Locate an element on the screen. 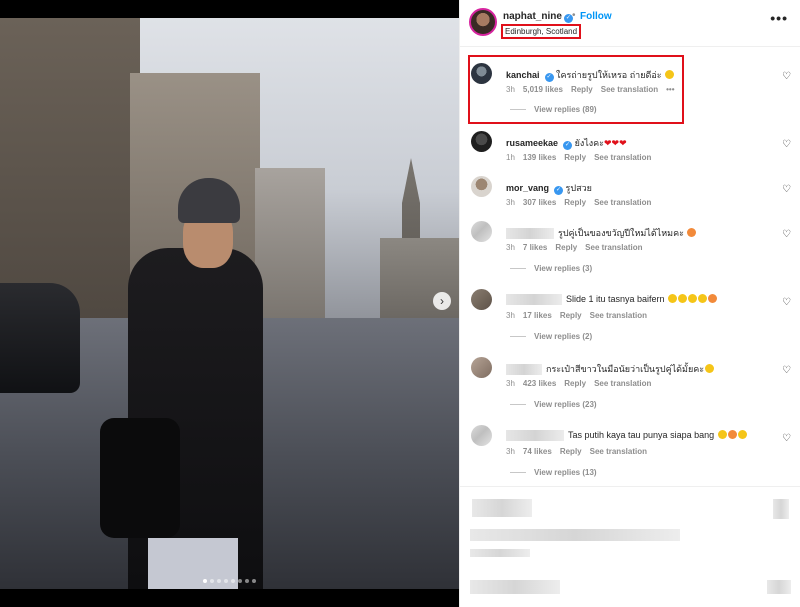 Image resolution: width=800 pixels, height=607 pixels. view-replies-button: View replies (2) is located at coordinates (551, 336).